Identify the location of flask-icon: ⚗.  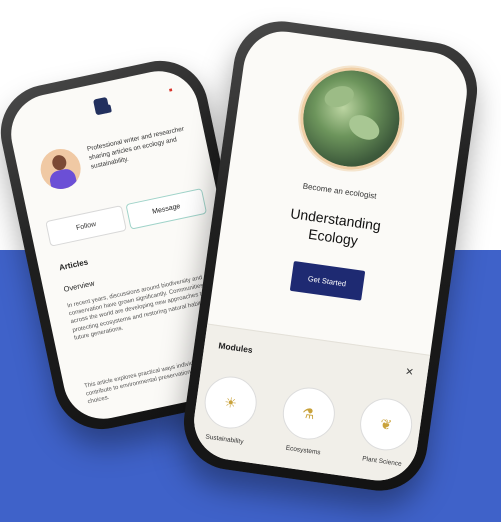
(308, 413).